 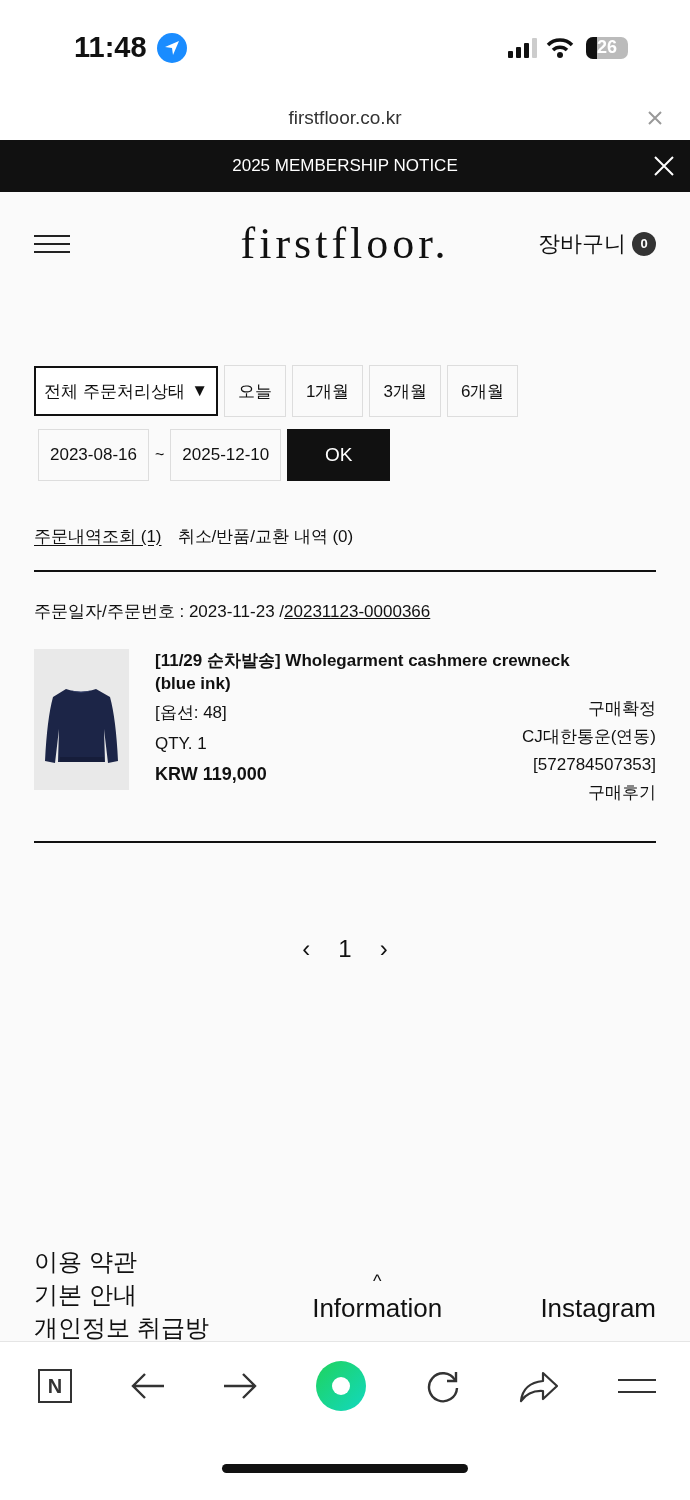 I want to click on page-number: 1, so click(x=345, y=949).